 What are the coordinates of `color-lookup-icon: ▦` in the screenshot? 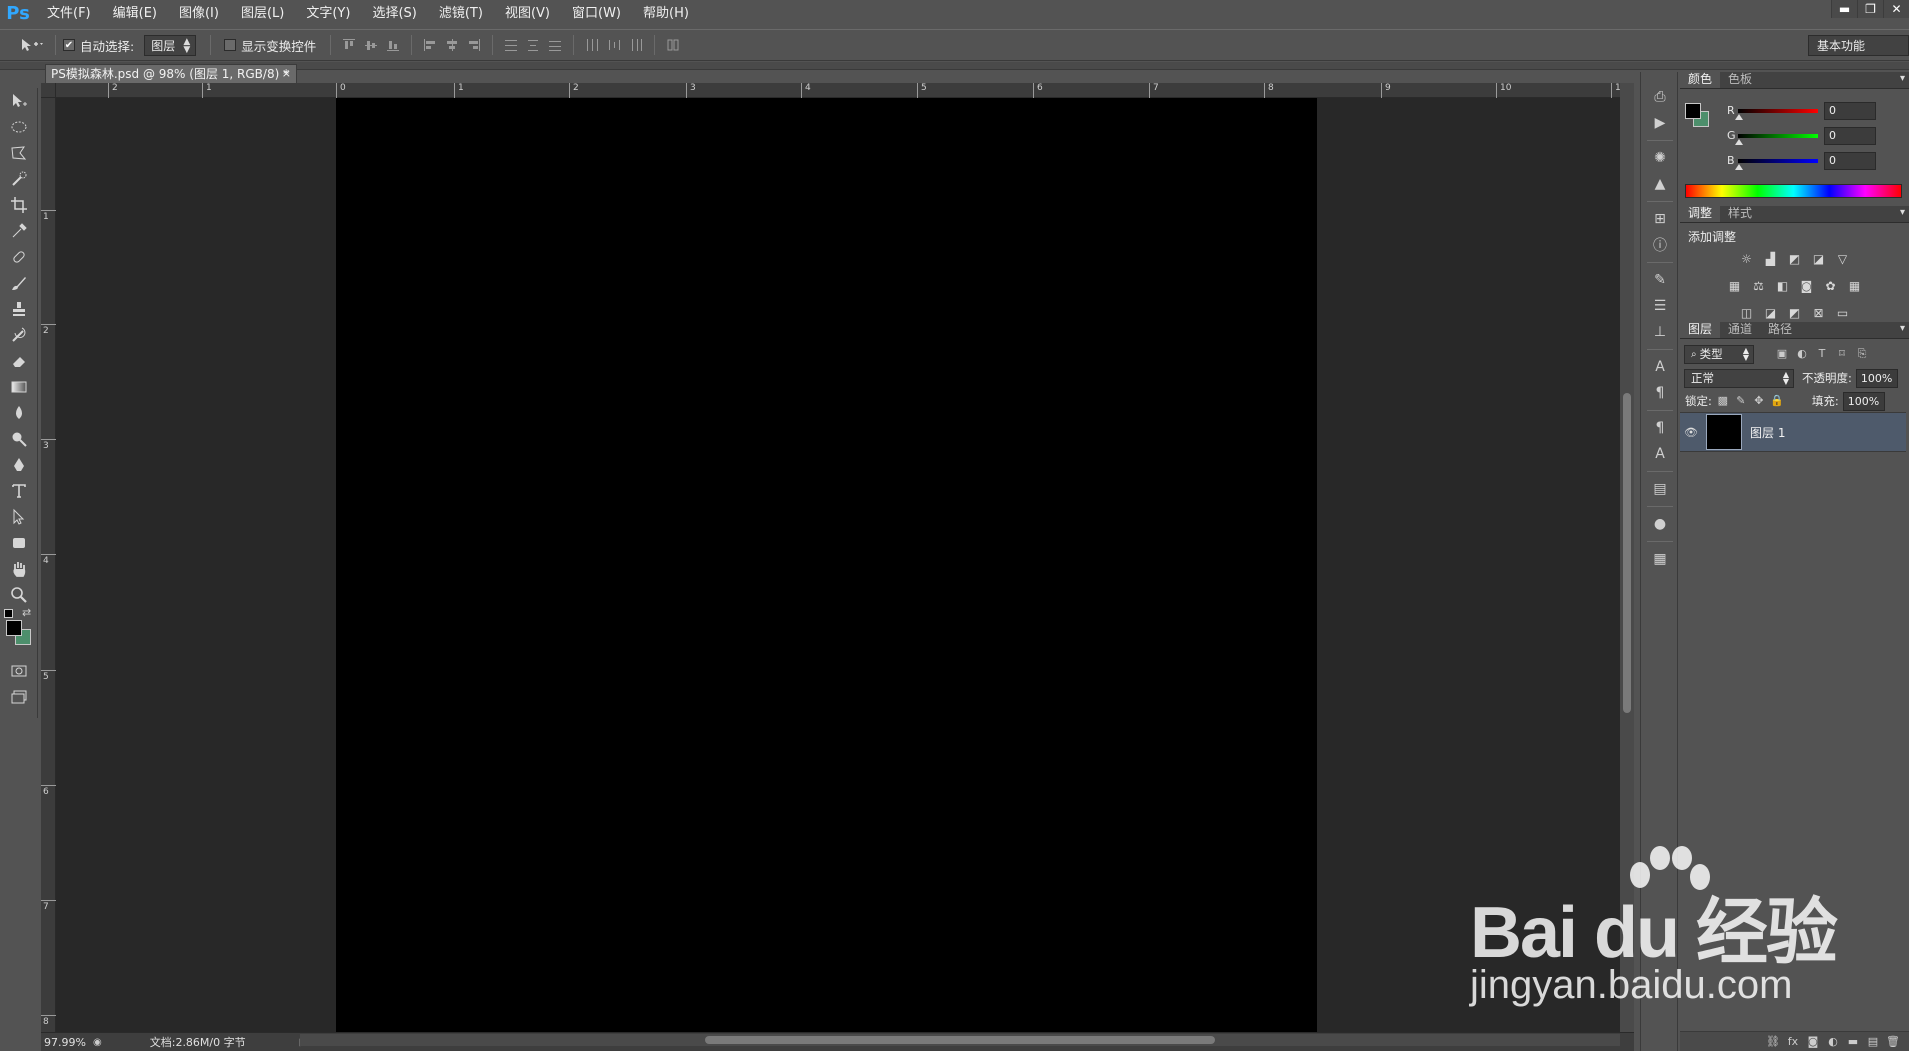 It's located at (1855, 286).